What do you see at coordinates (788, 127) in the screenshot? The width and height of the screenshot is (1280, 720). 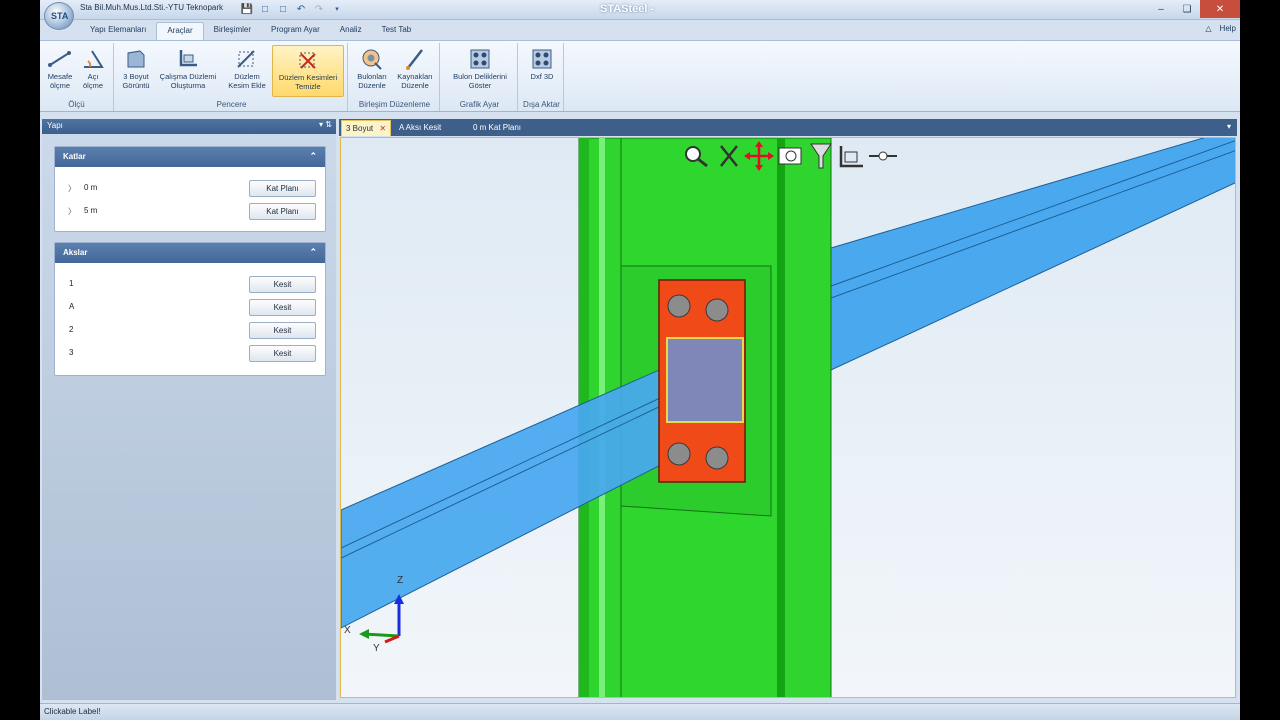 I see `document-tabs: 3 Boyut ✕ A Aksı Kesit 0 m Kat Planı ▾` at bounding box center [788, 127].